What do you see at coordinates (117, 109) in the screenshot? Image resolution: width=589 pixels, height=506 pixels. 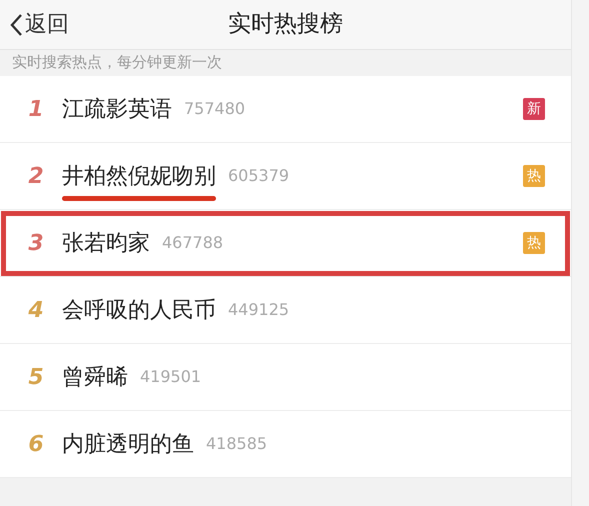 I see `topic-link: 江疏影英语` at bounding box center [117, 109].